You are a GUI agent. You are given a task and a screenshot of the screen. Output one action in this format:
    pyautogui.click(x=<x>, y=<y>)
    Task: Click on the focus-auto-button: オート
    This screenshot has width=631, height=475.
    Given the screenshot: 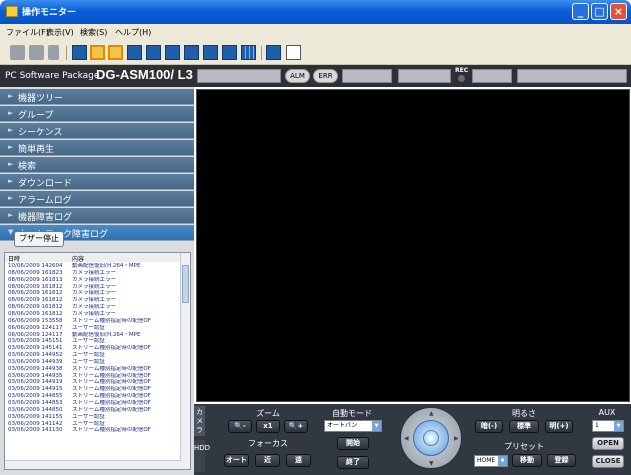 What is the action you would take?
    pyautogui.click(x=236, y=460)
    